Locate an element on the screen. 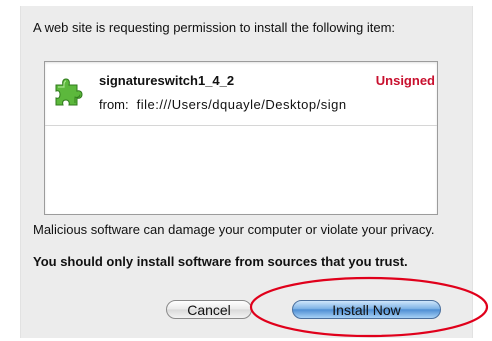 The height and width of the screenshot is (341, 492). item-source: from: file:///Users/dquayle/Desktop/sign is located at coordinates (223, 104).